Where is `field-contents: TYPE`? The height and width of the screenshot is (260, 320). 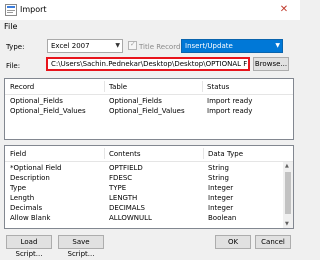
field-contents: TYPE is located at coordinates (118, 188).